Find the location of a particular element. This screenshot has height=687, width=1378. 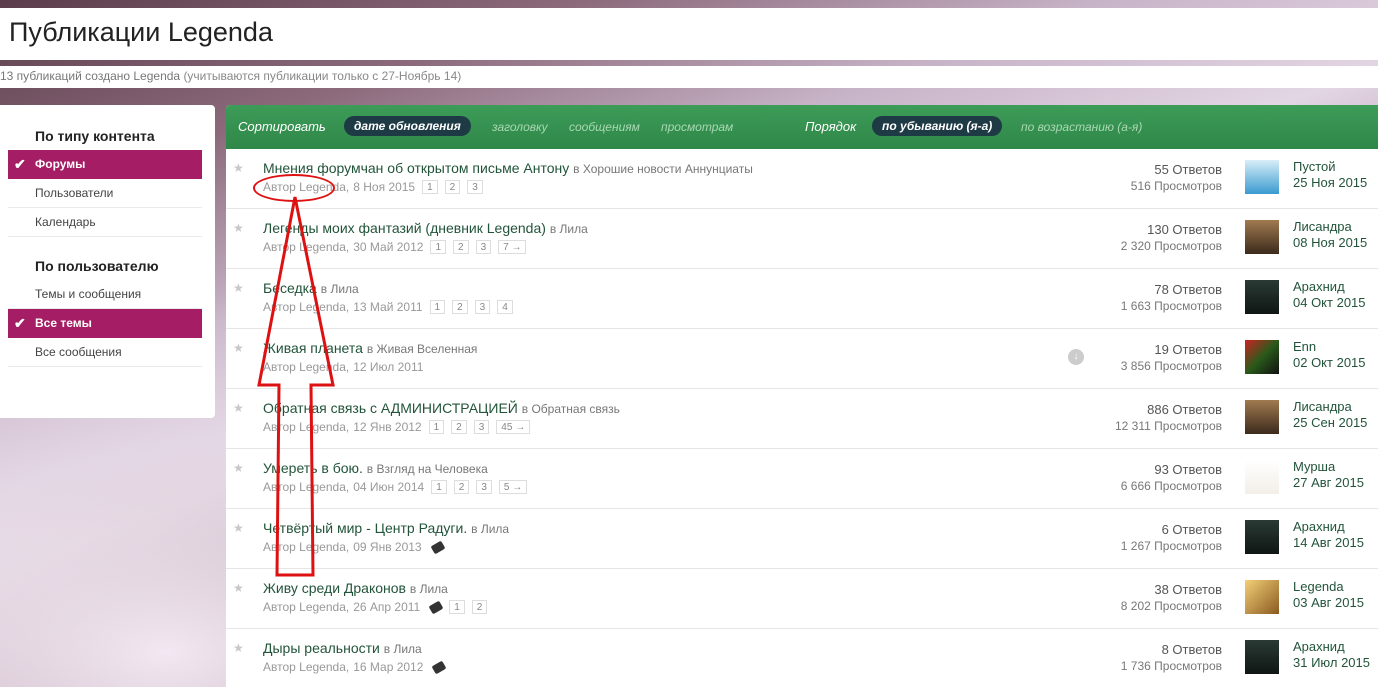

last-post-date: 08 Ноя 2015 is located at coordinates (1330, 243).